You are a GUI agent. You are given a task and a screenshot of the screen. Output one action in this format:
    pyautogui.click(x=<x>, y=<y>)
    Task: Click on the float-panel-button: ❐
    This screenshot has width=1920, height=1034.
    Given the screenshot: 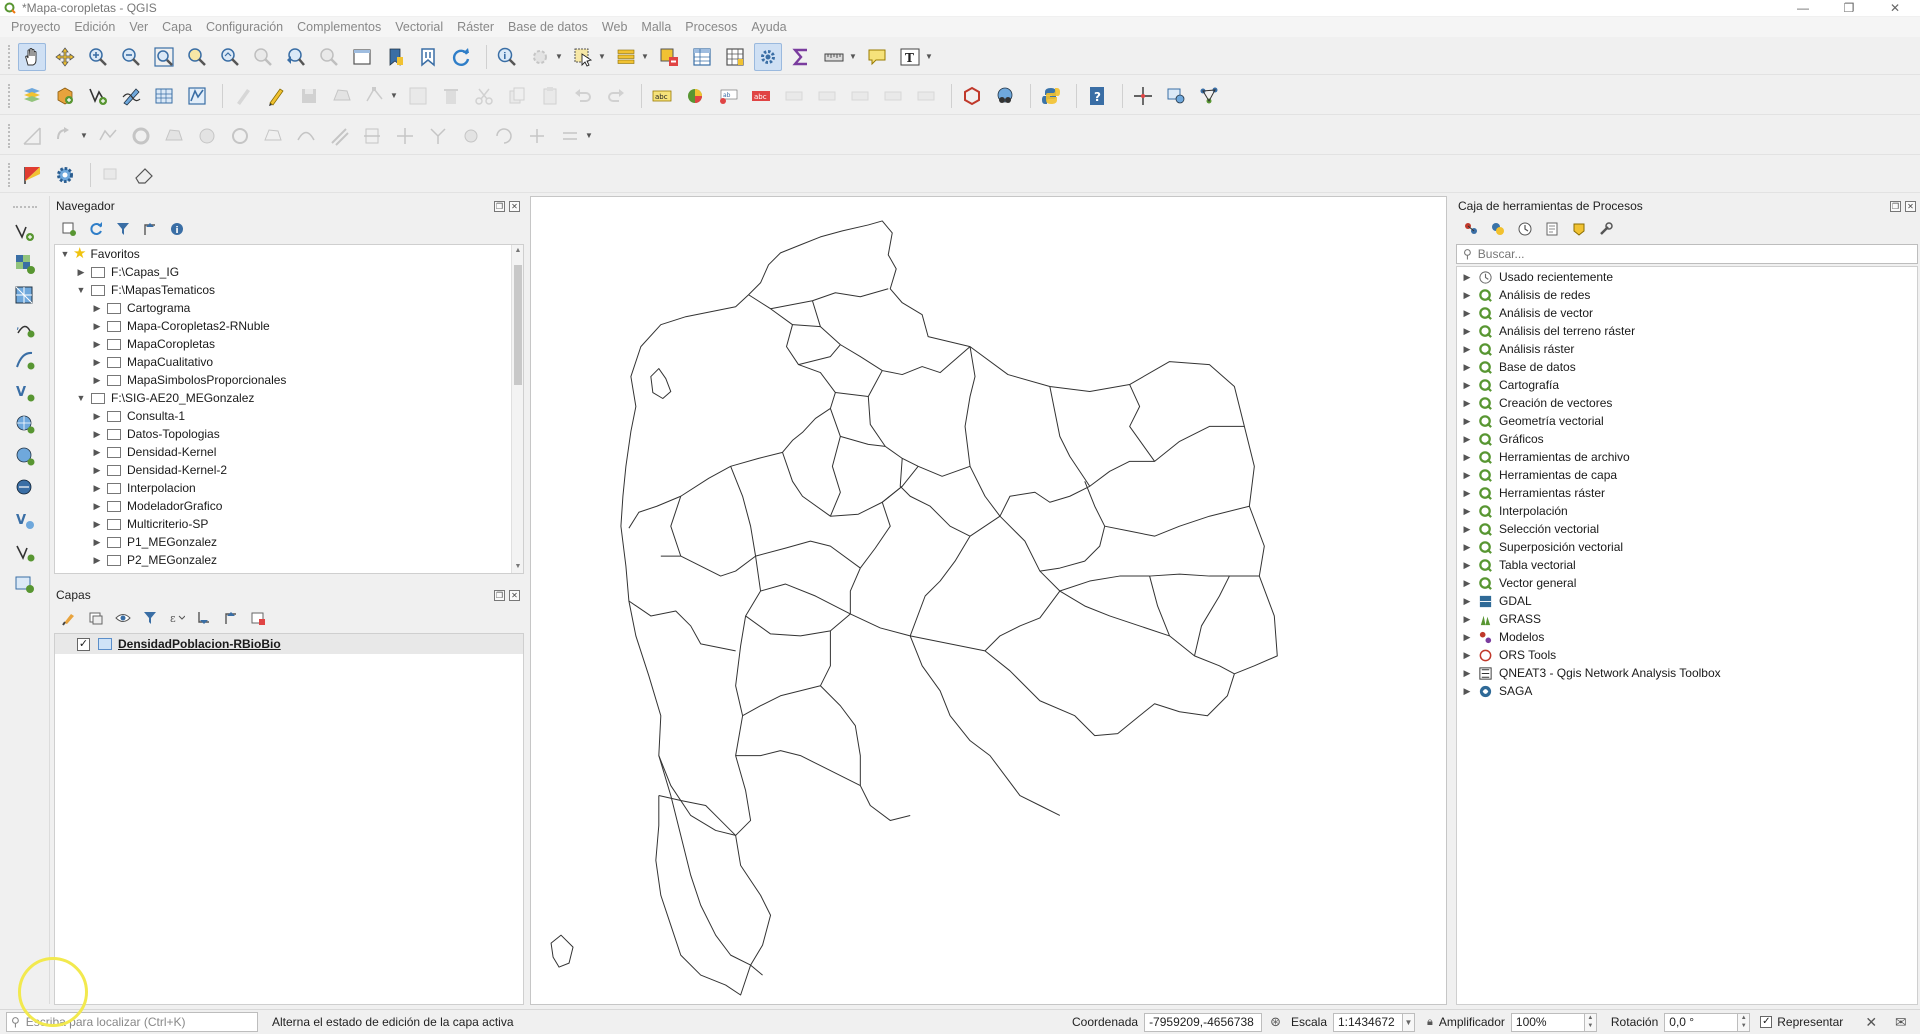 What is the action you would take?
    pyautogui.click(x=499, y=206)
    